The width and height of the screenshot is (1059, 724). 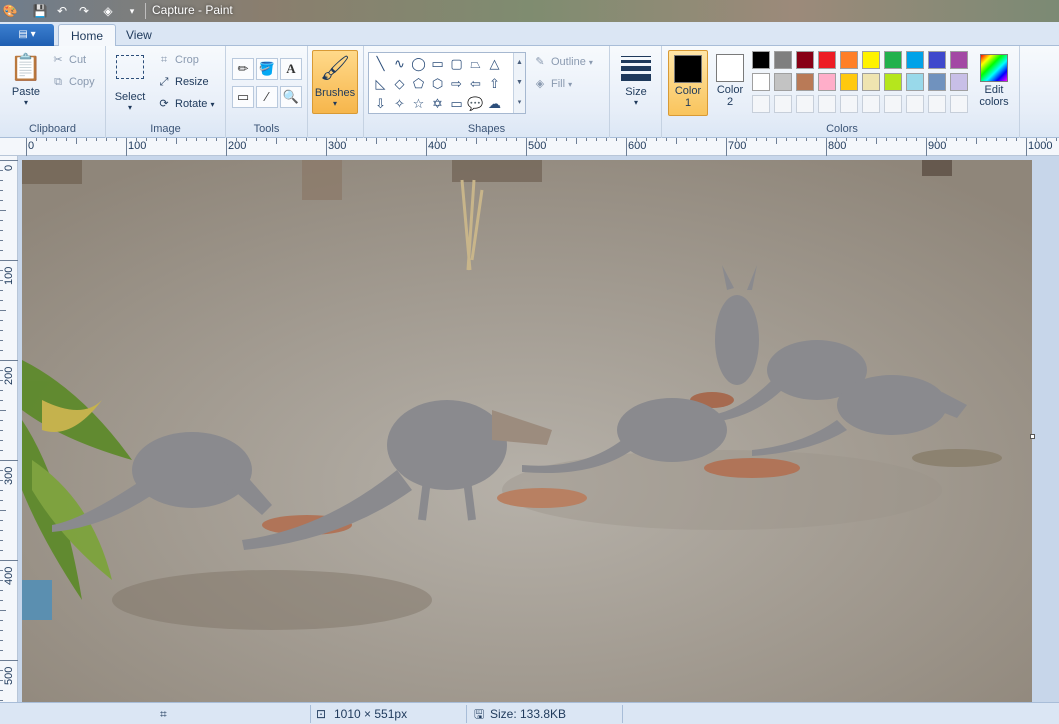 I want to click on hexagon-shape-icon: ⬡, so click(x=437, y=83).